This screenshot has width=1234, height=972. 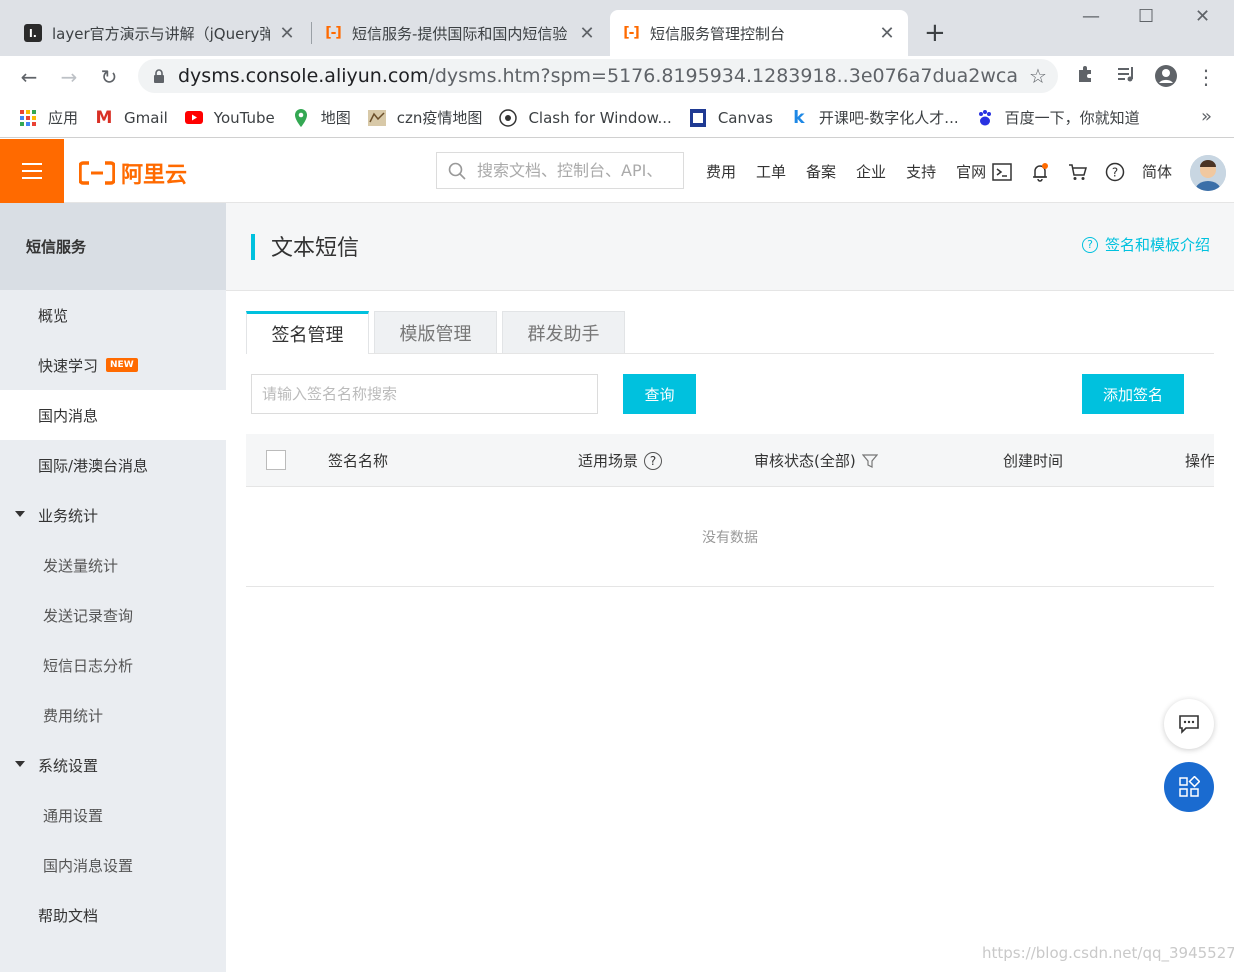 I want to click on apps-grid-icon, so click(x=28, y=118).